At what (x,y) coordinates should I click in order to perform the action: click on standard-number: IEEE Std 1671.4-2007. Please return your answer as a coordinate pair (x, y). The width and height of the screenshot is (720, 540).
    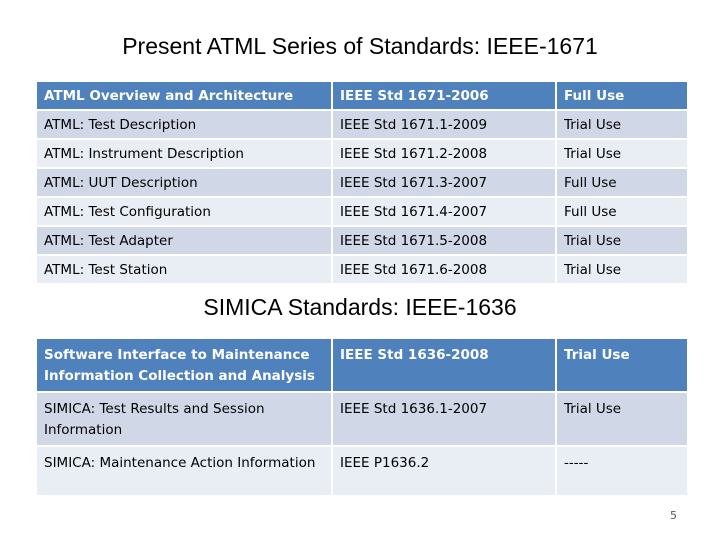
    Looking at the image, I should click on (445, 212).